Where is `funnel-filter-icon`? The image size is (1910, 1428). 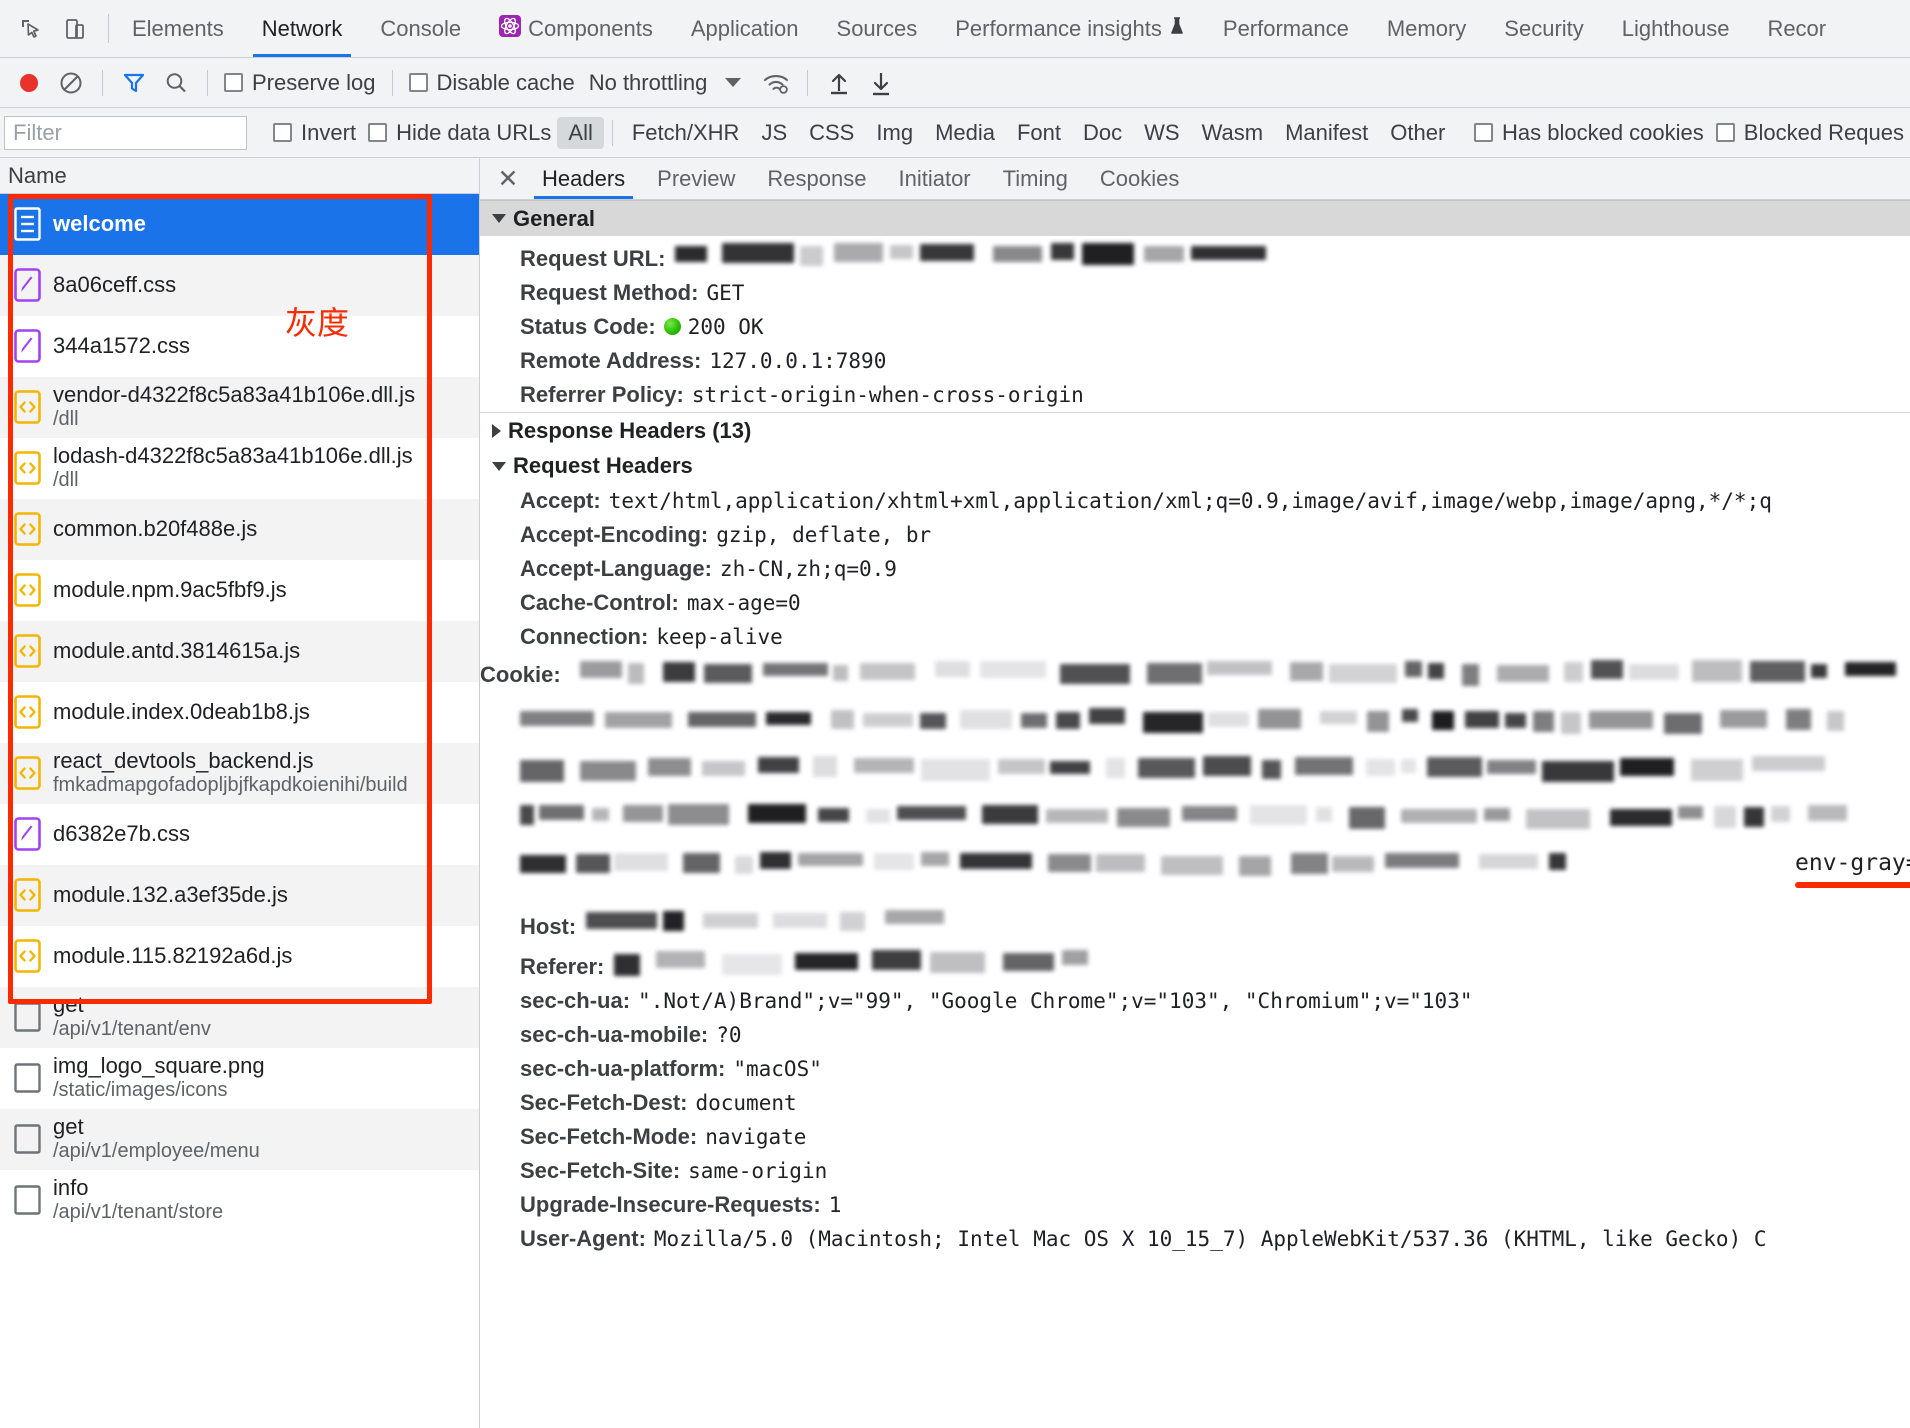 funnel-filter-icon is located at coordinates (134, 83).